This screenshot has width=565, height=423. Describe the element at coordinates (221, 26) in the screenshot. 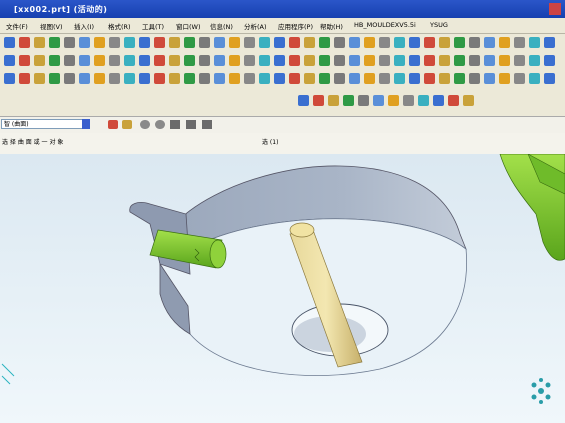

I see `menu-info: 信息(N)` at that location.